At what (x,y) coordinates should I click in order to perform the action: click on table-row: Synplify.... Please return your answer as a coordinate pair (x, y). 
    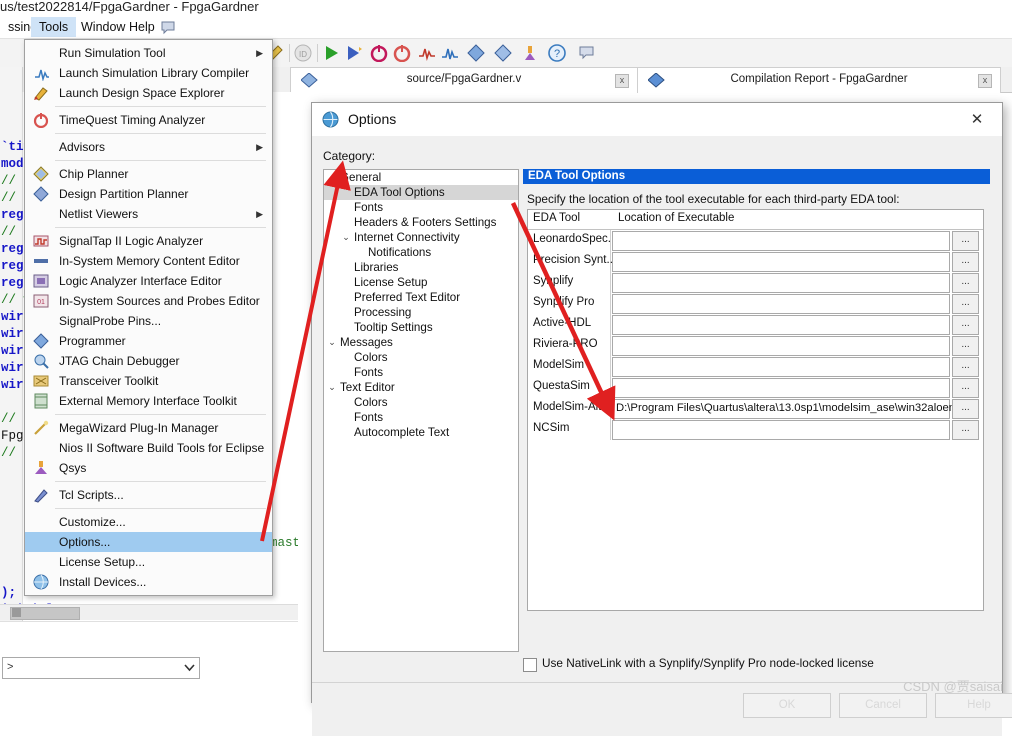
    Looking at the image, I should click on (755, 282).